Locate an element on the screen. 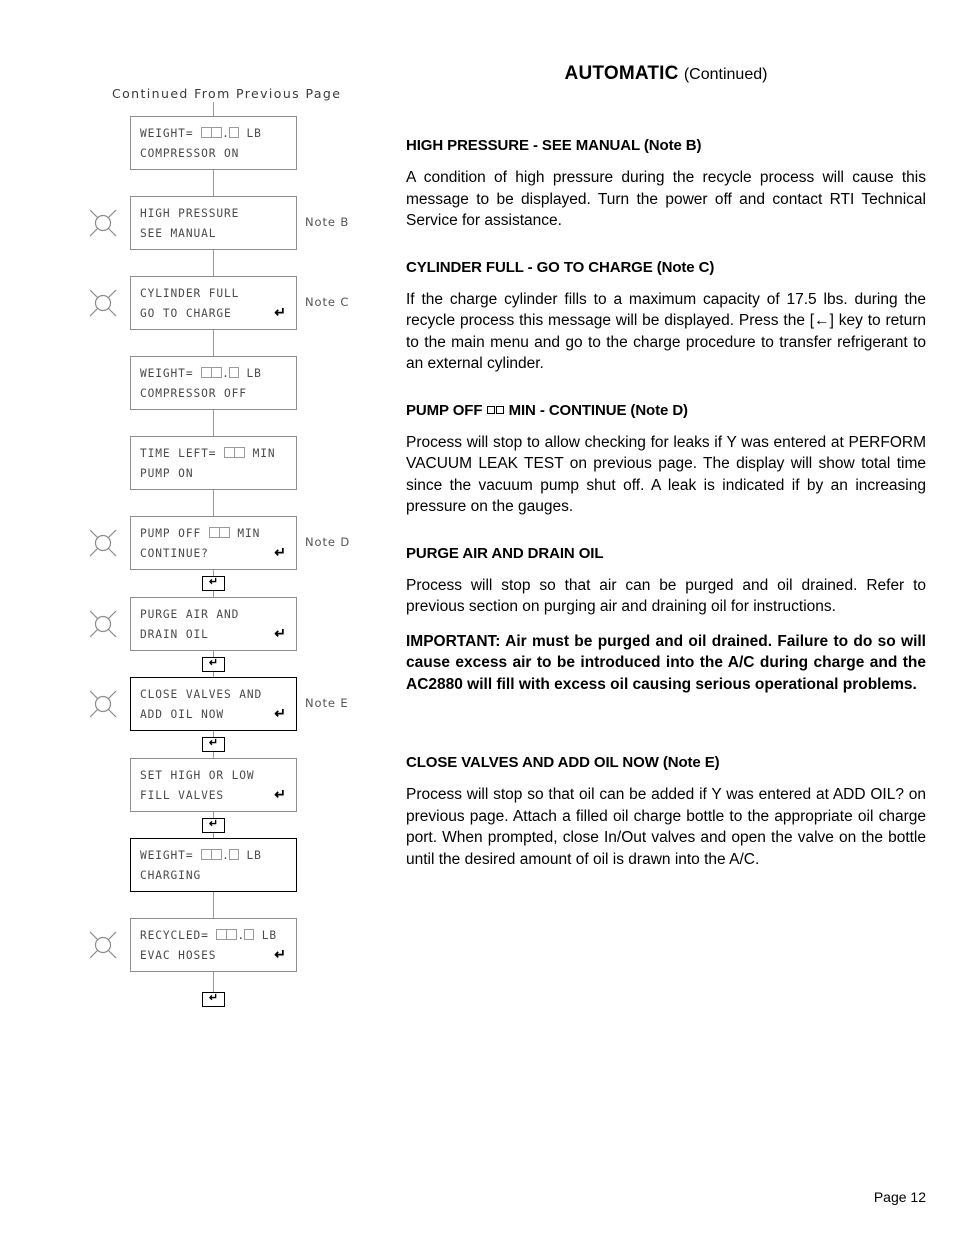 The height and width of the screenshot is (1235, 954). flow-box-line-1: RECYCLED= . LB is located at coordinates (209, 935).